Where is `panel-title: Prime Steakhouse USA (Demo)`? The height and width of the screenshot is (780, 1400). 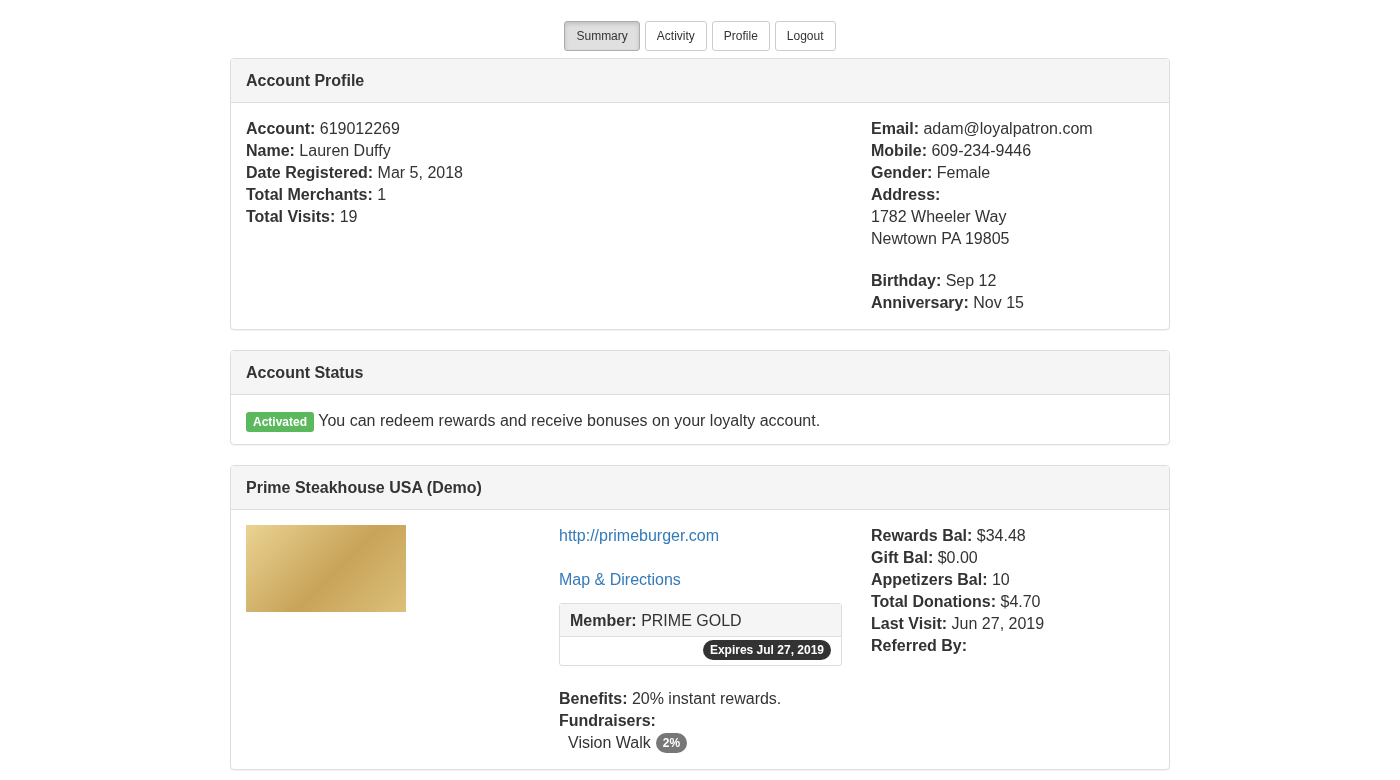 panel-title: Prime Steakhouse USA (Demo) is located at coordinates (364, 487).